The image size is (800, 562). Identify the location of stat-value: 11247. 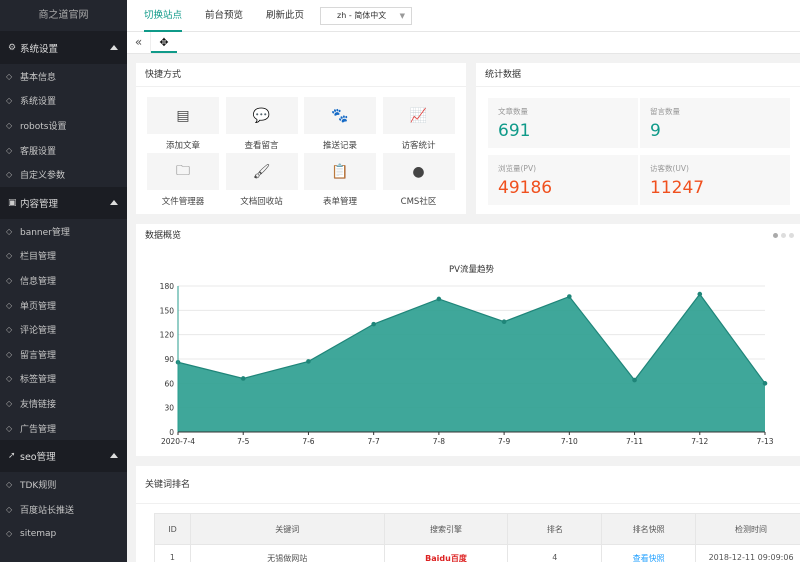
(677, 188).